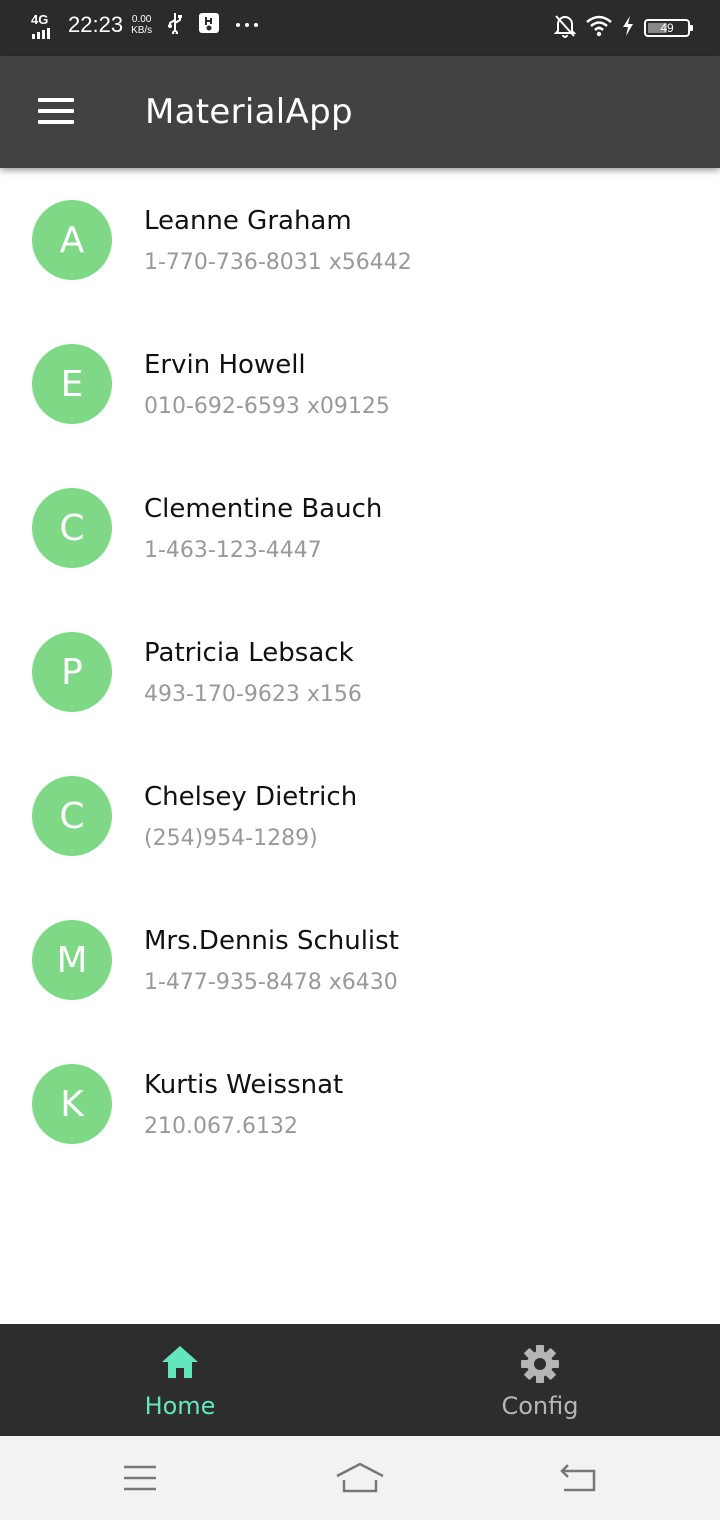  I want to click on home-icon, so click(180, 1364).